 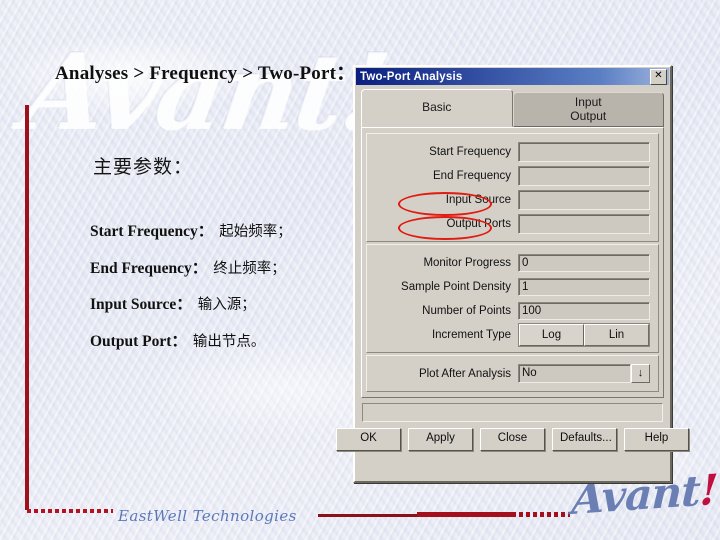 I want to click on apply-button: Apply, so click(x=440, y=439).